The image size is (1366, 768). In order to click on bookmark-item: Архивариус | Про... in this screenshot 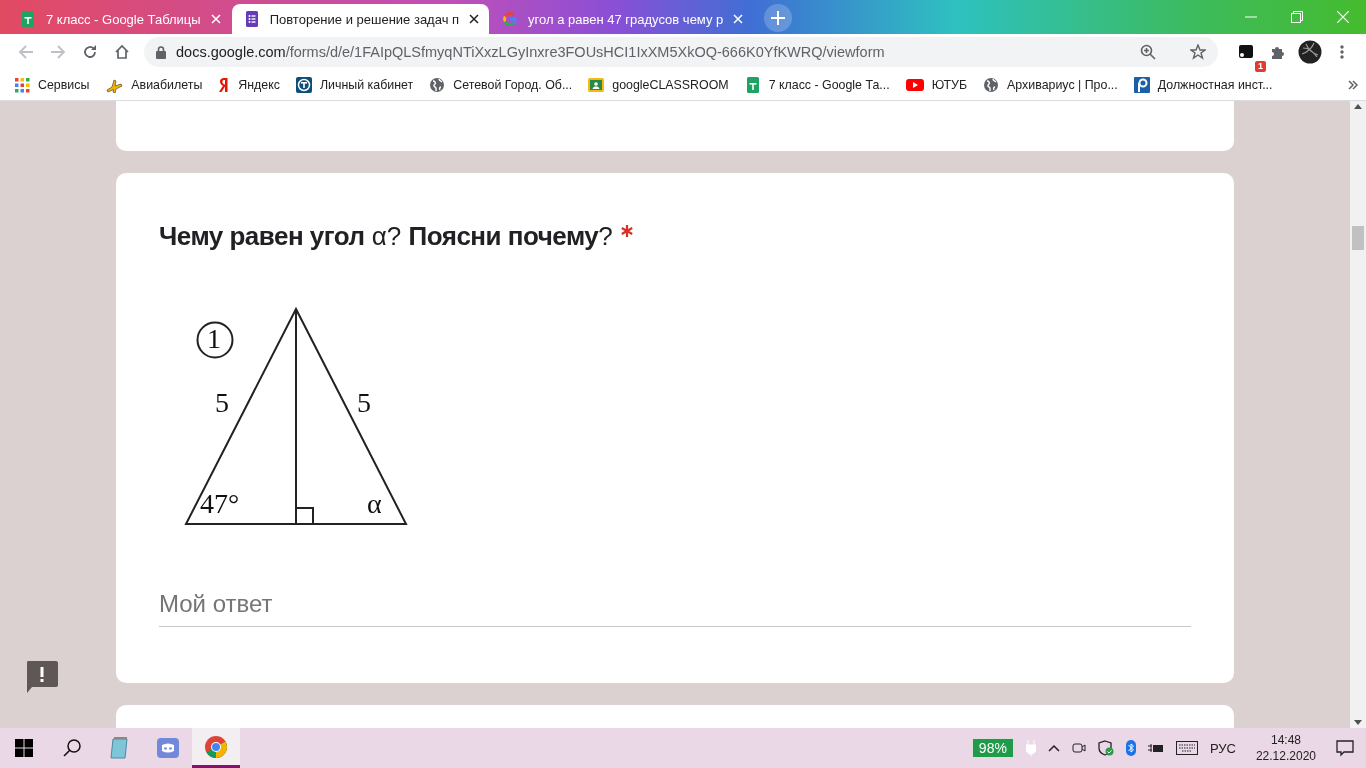, I will do `click(1054, 85)`.